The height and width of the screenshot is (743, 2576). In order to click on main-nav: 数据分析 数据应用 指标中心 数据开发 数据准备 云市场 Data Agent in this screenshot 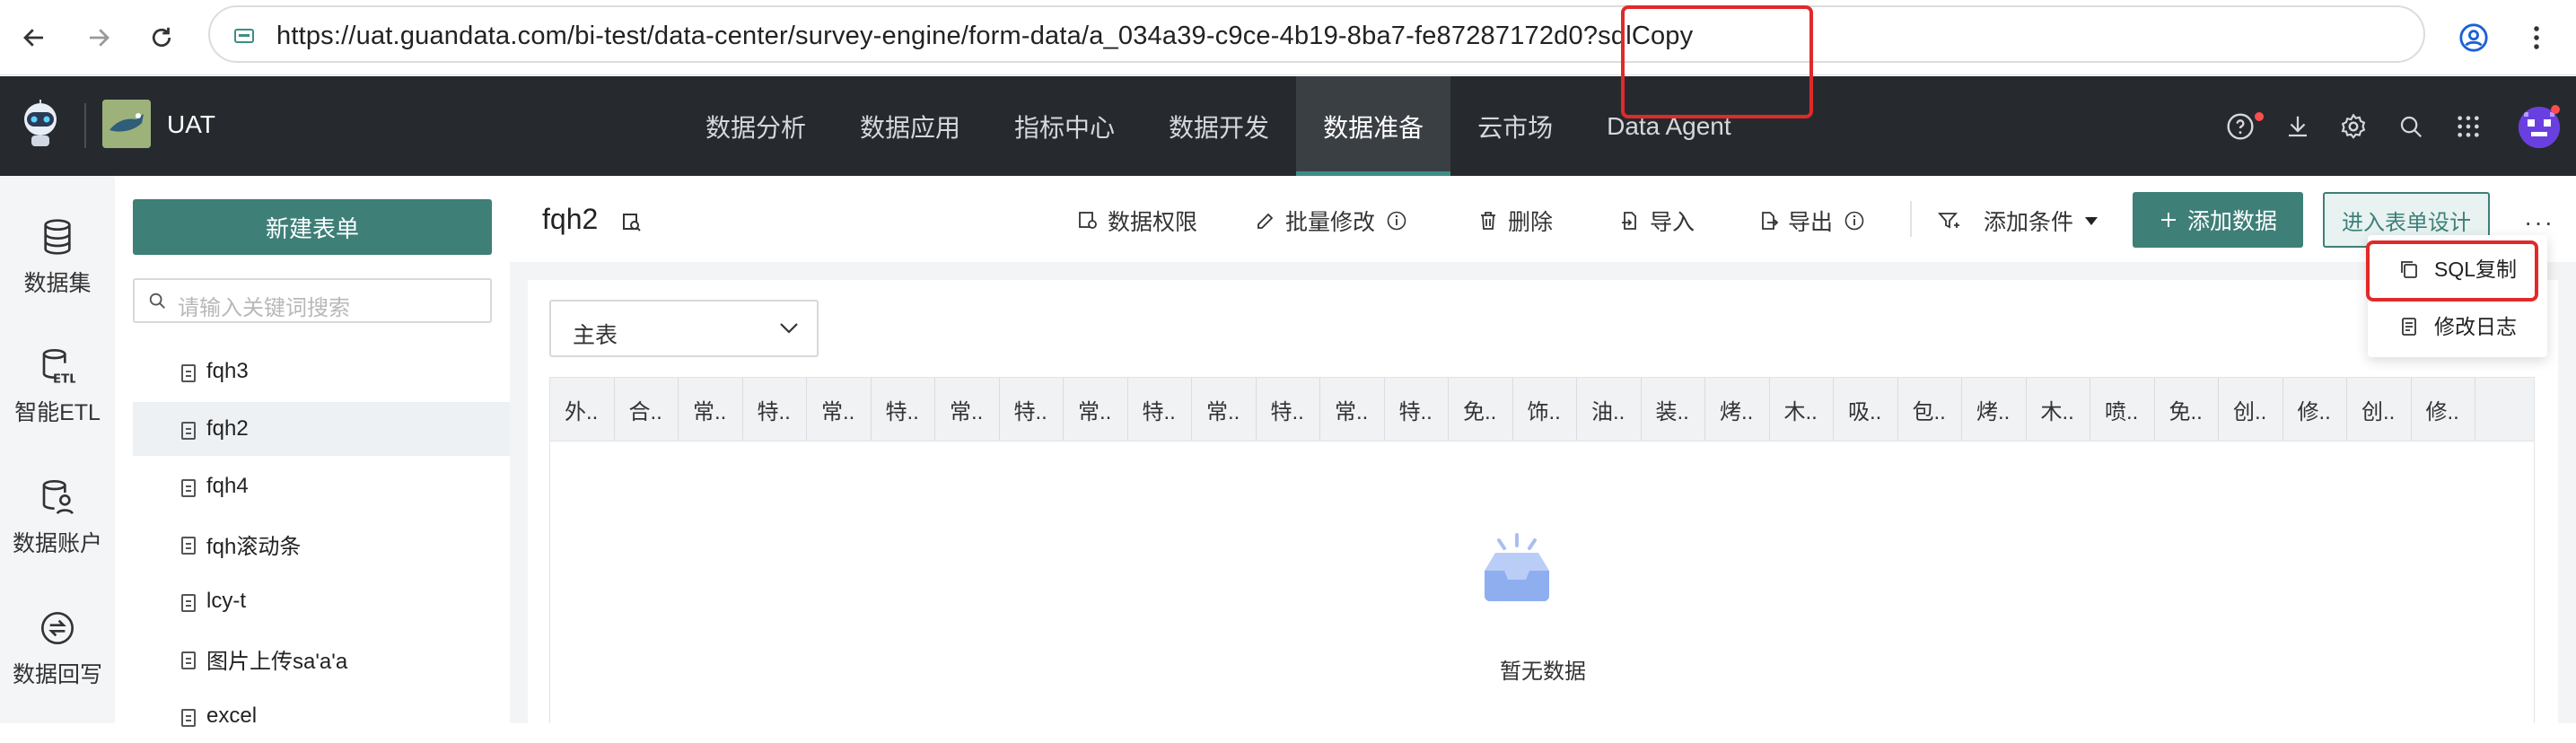, I will do `click(1218, 126)`.